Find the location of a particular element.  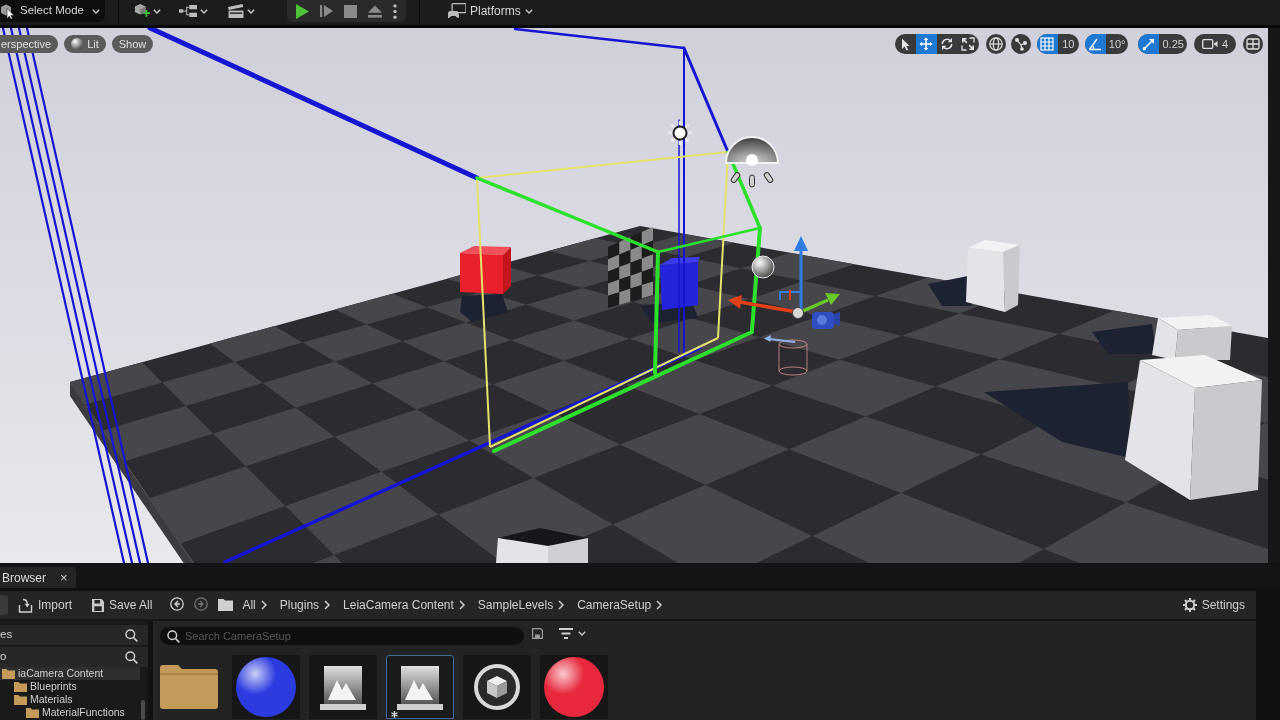

camera-model is located at coordinates (826, 320).